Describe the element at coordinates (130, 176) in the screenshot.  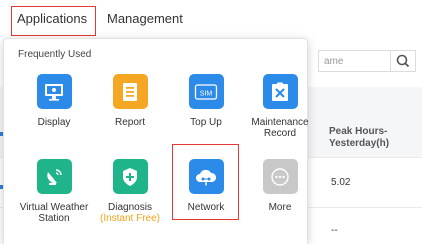
I see `shield-plus-icon` at that location.